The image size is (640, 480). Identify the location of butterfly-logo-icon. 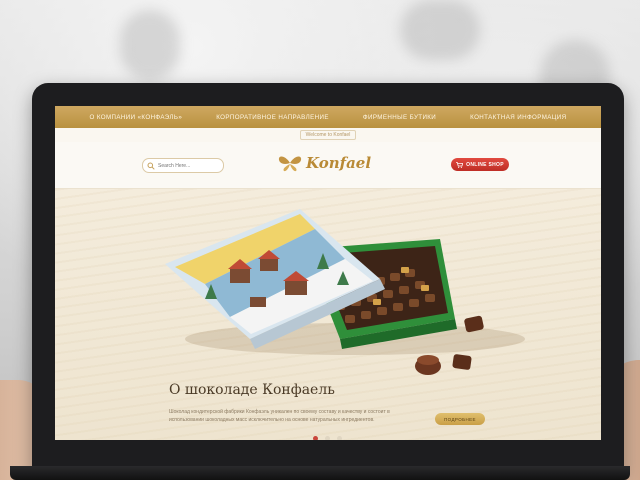
(290, 164).